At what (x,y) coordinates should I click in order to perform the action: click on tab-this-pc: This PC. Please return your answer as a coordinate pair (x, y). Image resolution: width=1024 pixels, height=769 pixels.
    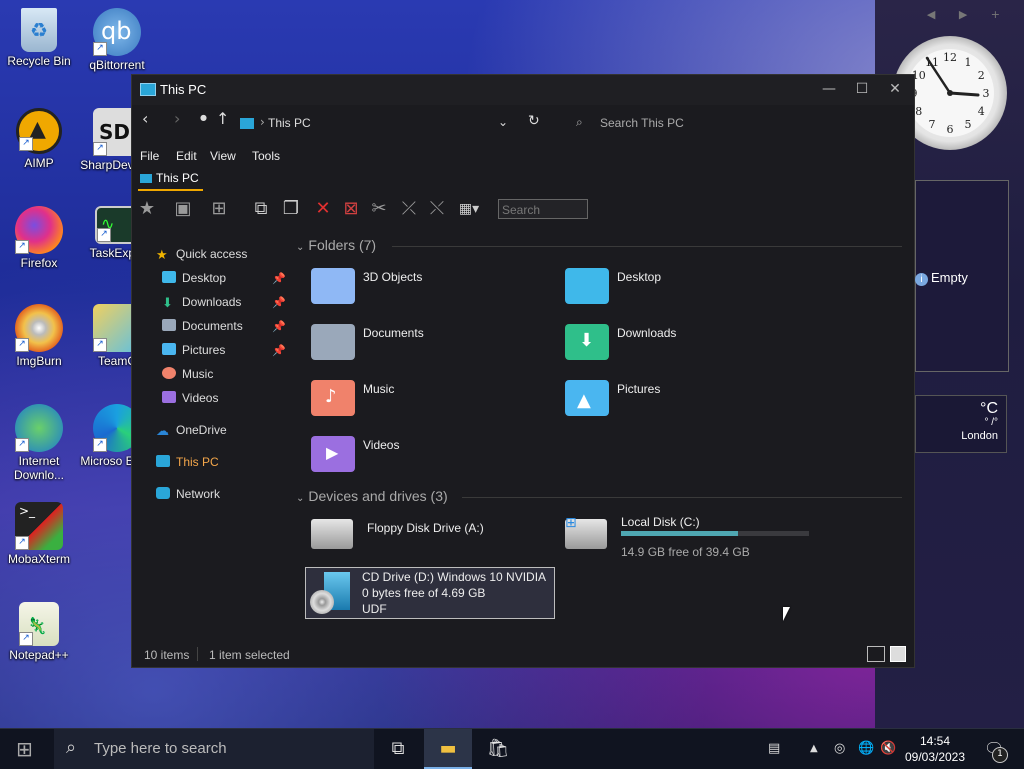
    Looking at the image, I should click on (170, 181).